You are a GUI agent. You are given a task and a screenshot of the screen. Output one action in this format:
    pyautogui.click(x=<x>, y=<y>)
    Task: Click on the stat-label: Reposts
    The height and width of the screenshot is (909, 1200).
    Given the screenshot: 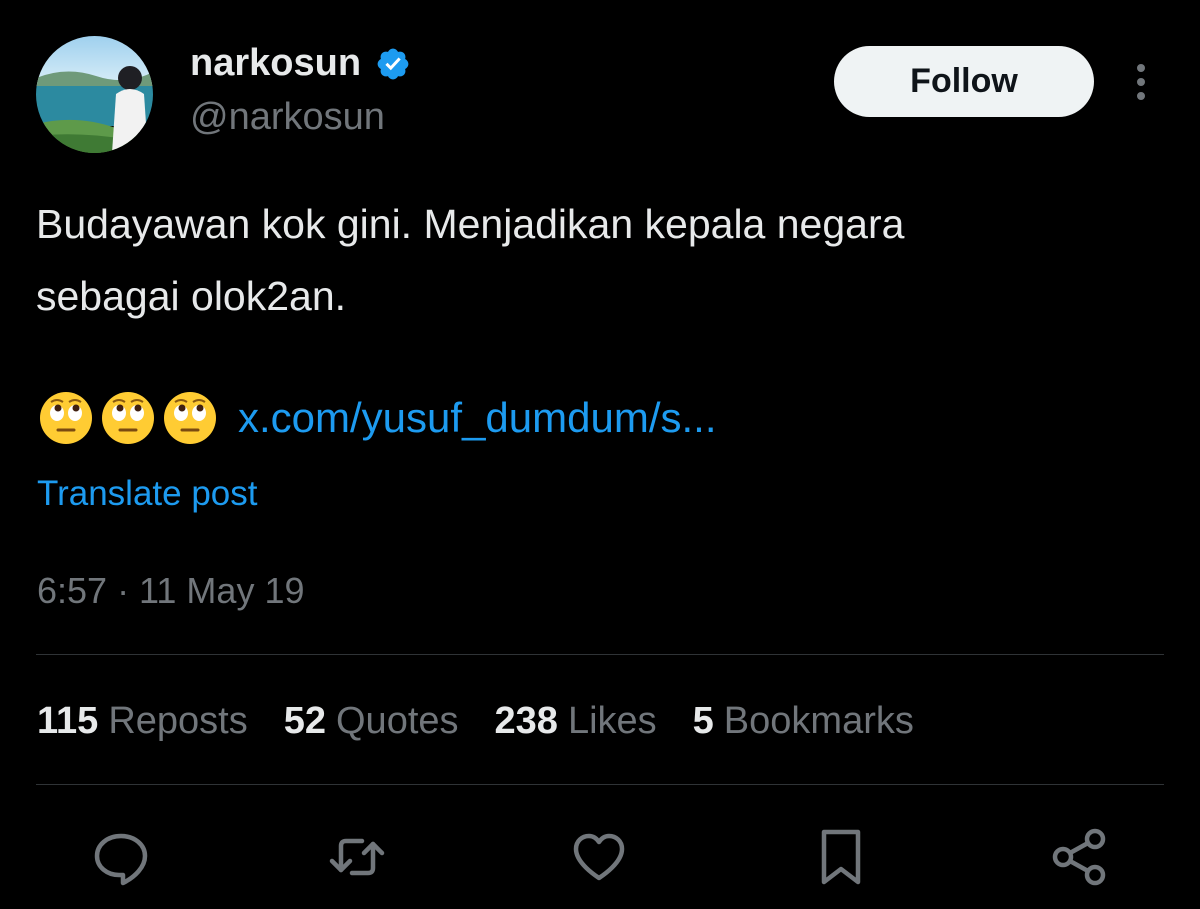 What is the action you would take?
    pyautogui.click(x=178, y=721)
    